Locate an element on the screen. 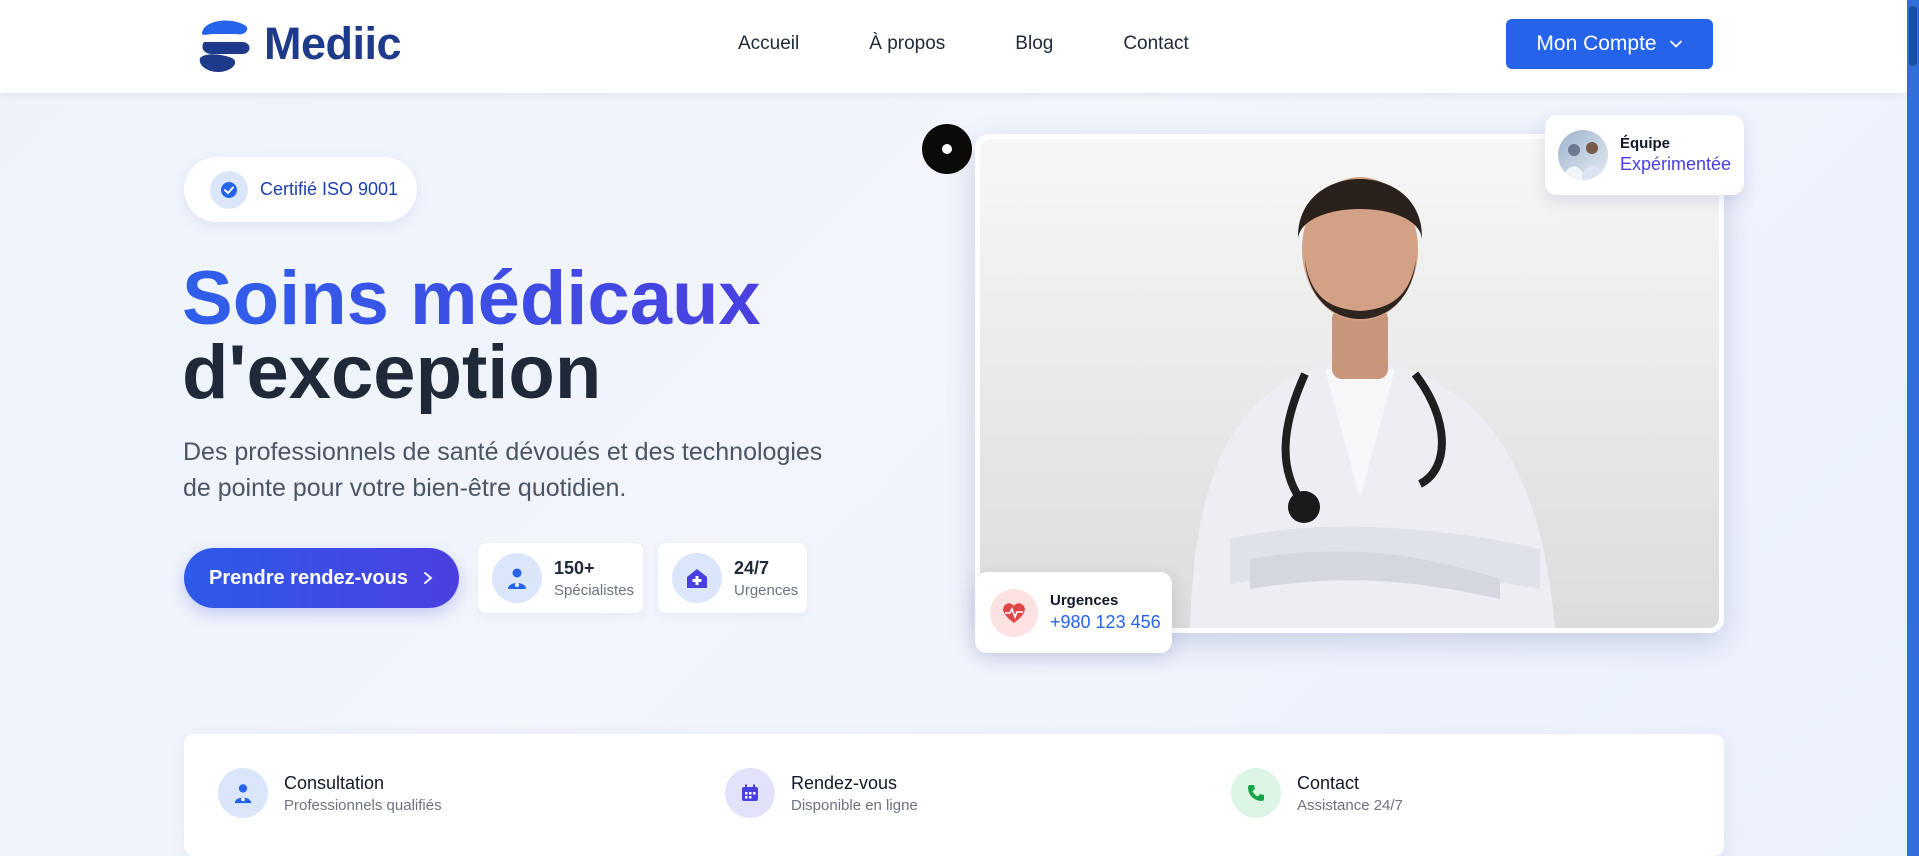 The width and height of the screenshot is (1919, 856). stat-label: Spécialistes is located at coordinates (594, 590).